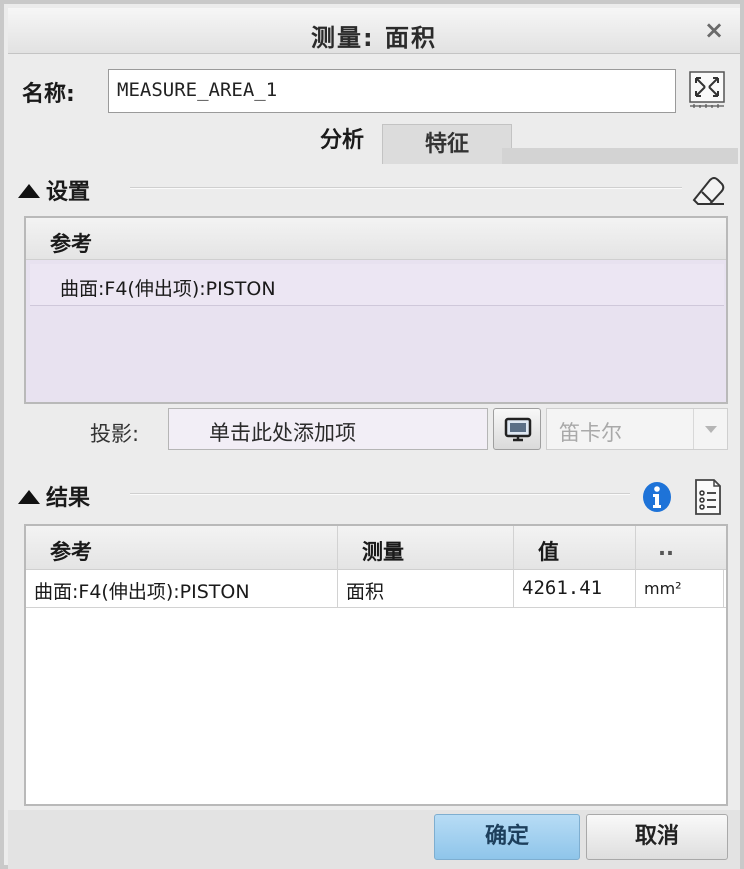  What do you see at coordinates (392, 91) in the screenshot?
I see `name-field: MEASURE_AREA_1` at bounding box center [392, 91].